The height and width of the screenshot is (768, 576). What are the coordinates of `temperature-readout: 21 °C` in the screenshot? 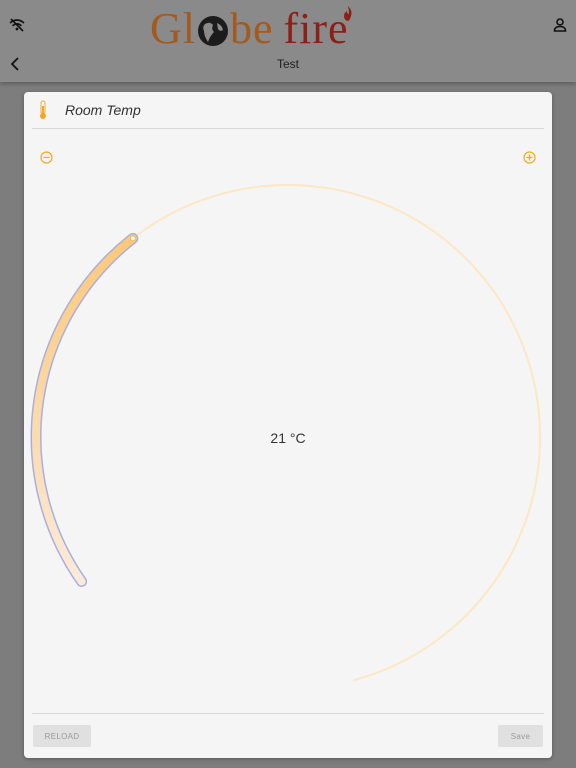 It's located at (288, 438).